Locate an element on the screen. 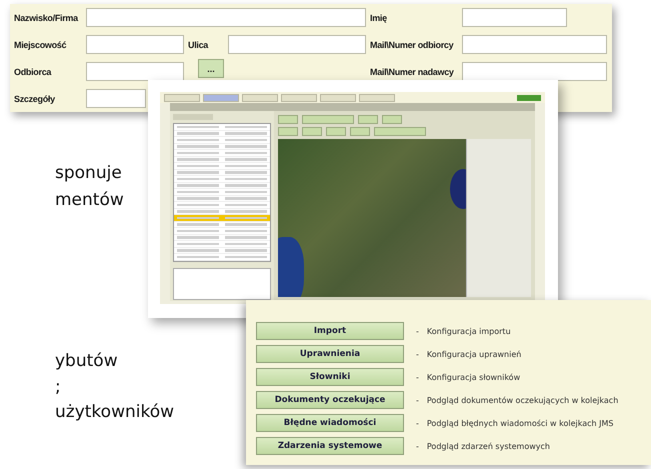  field-label: Mail\Numer nadawcy is located at coordinates (412, 71).